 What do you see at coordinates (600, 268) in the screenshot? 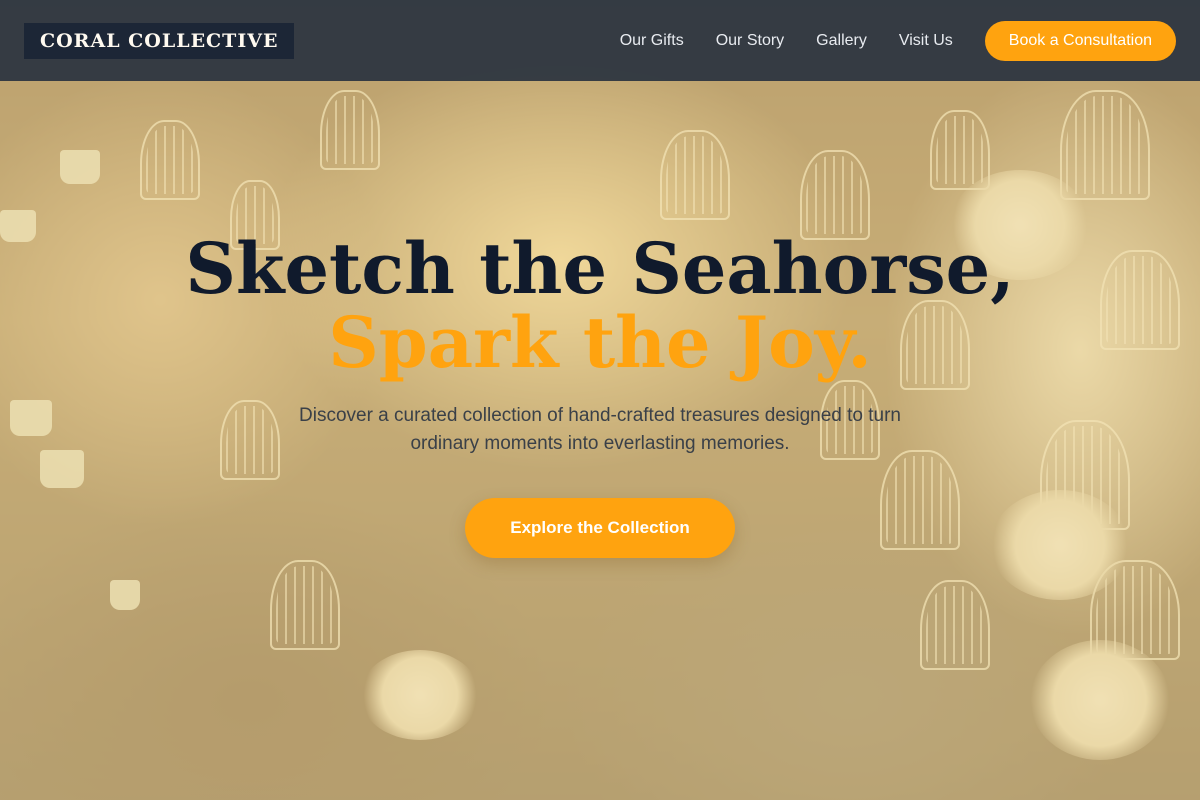
I see `hero-headline: Sketch the Seahorse,` at bounding box center [600, 268].